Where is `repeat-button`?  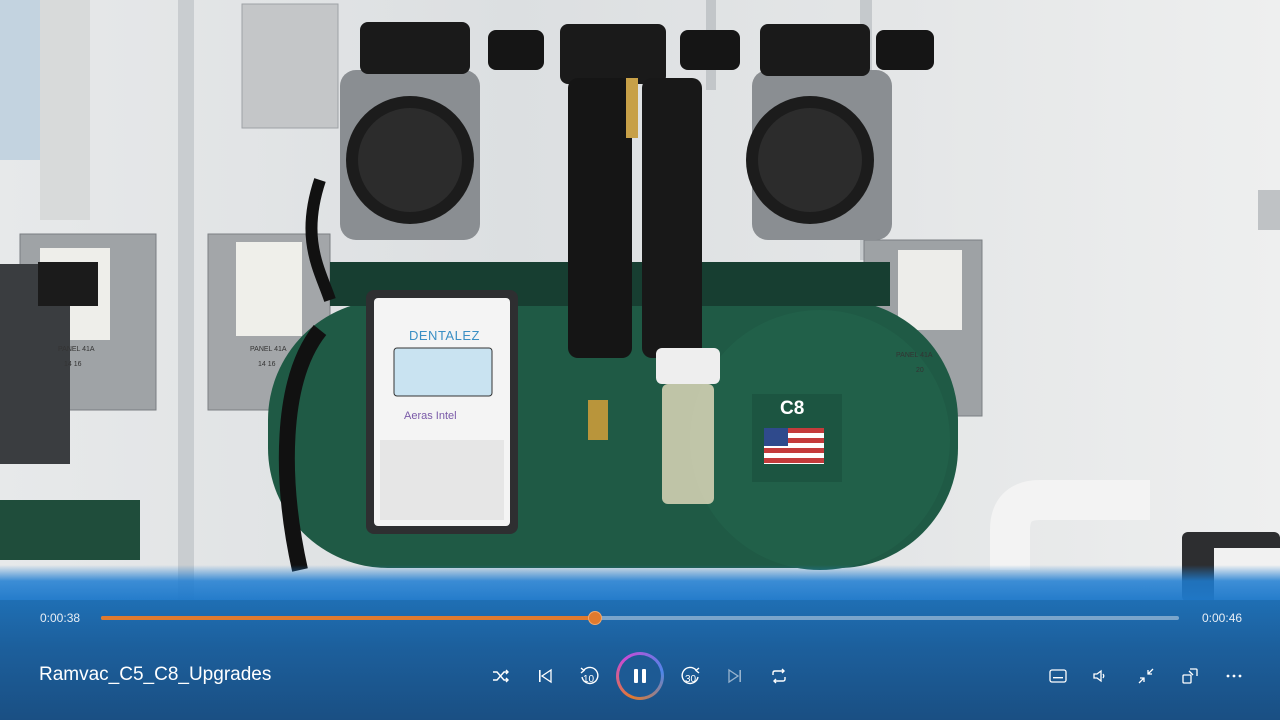 repeat-button is located at coordinates (779, 676).